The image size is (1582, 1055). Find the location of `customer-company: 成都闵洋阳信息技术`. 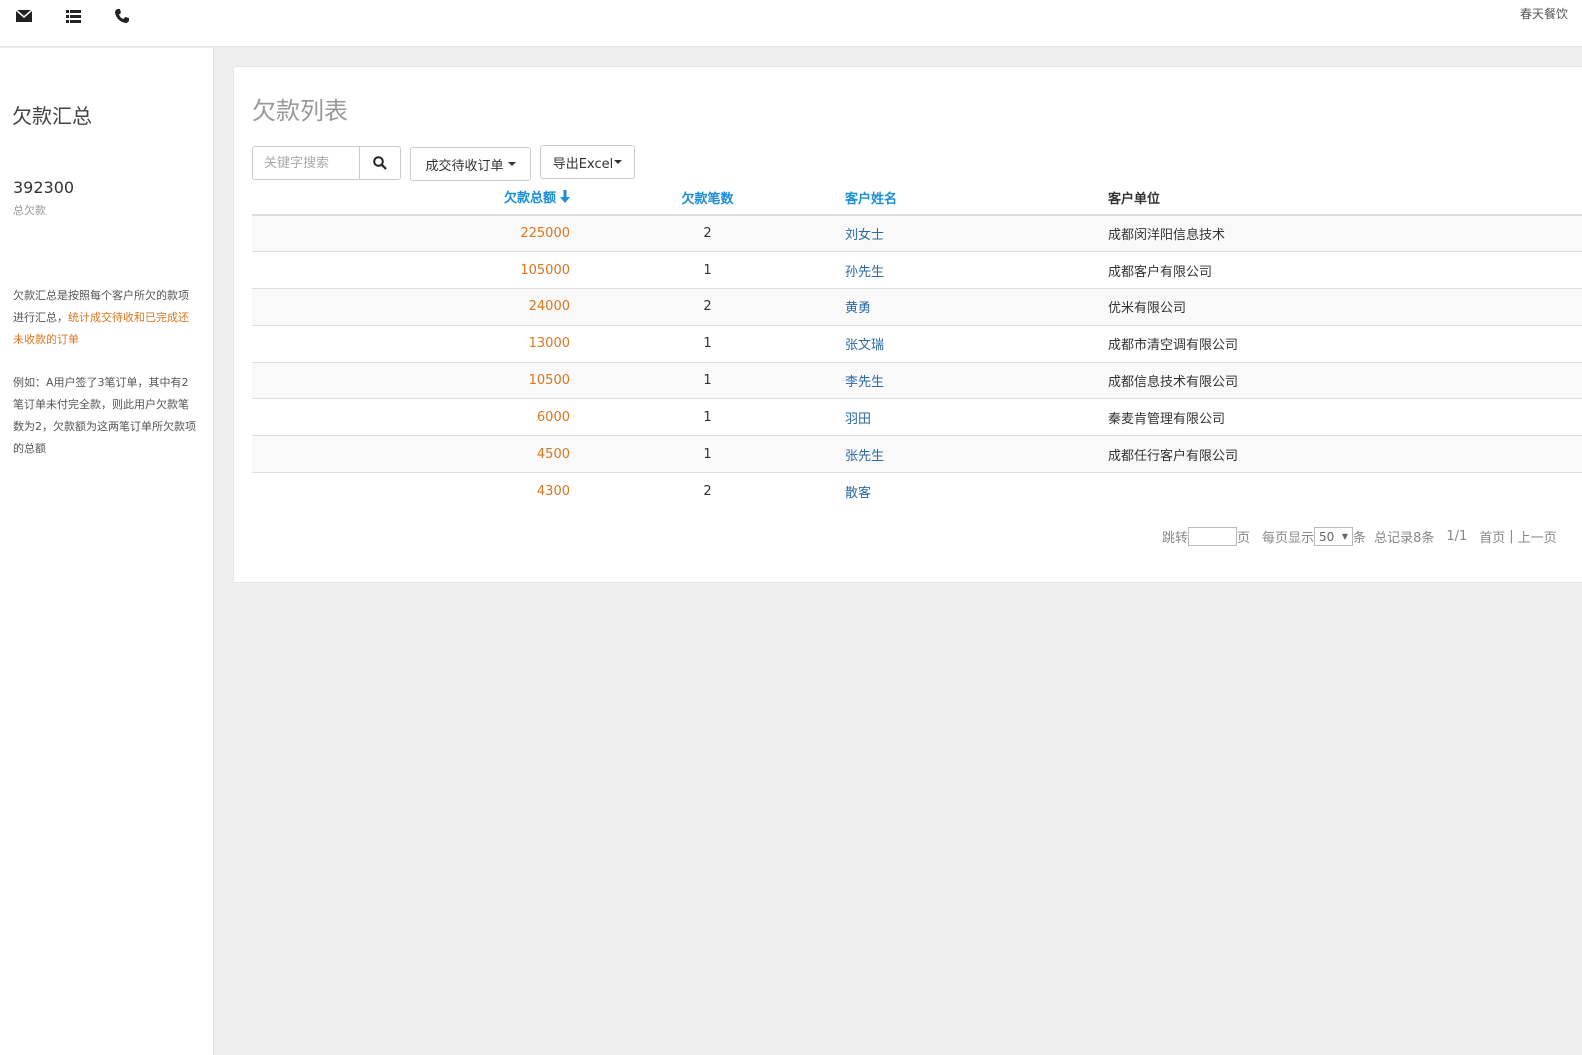

customer-company: 成都闵洋阳信息技术 is located at coordinates (1345, 233).